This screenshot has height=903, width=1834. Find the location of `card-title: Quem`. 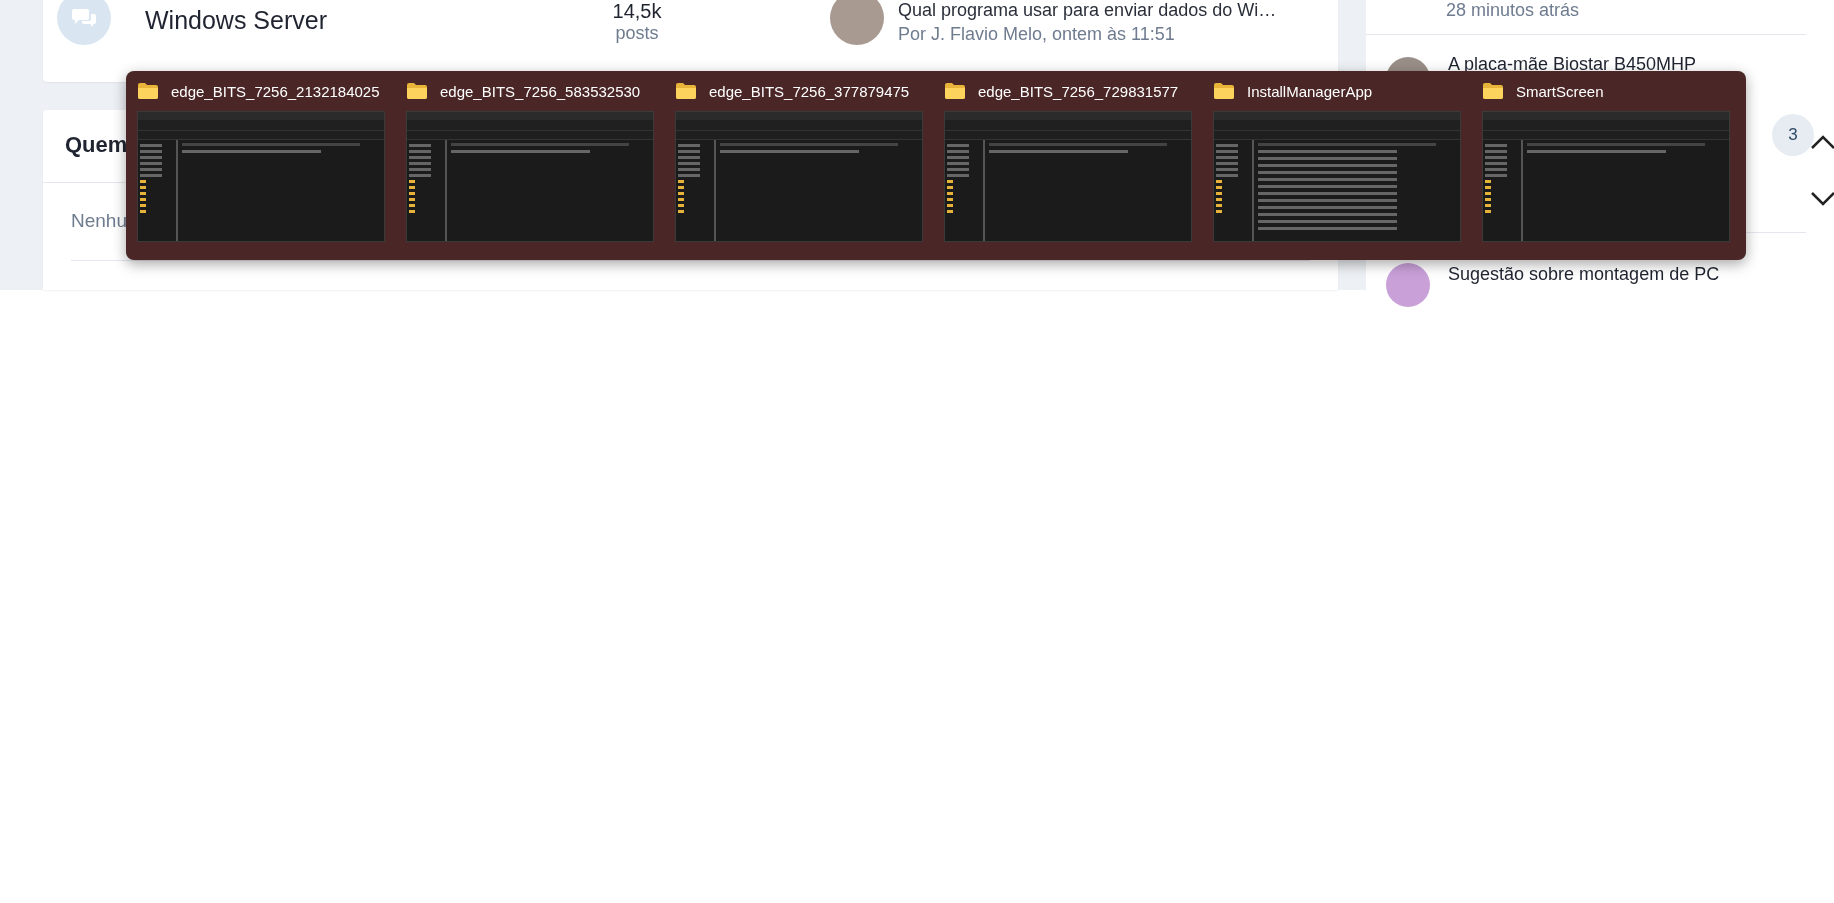

card-title: Quem is located at coordinates (96, 145).